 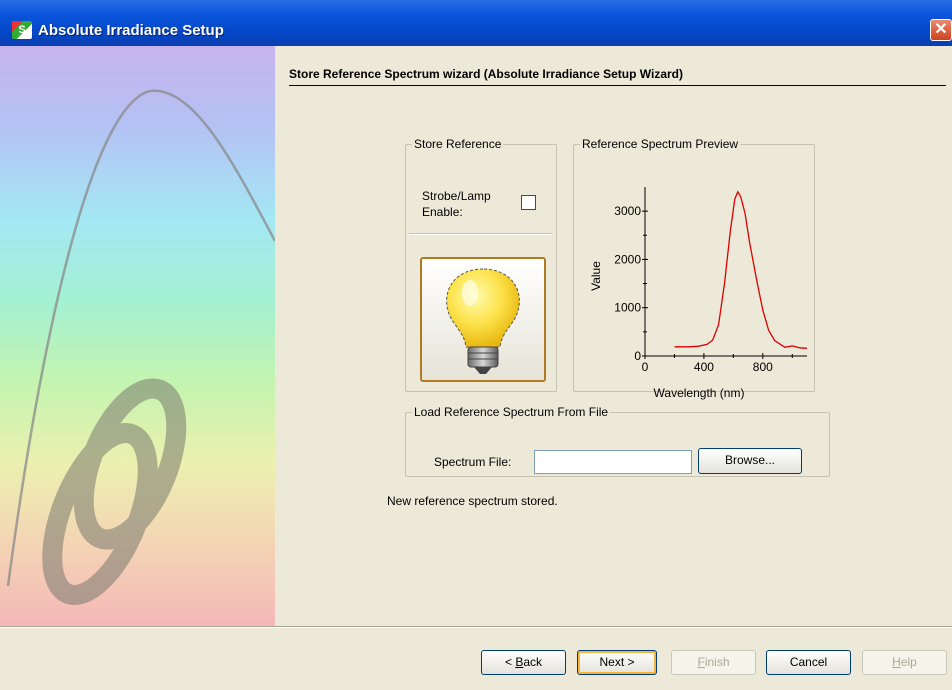 What do you see at coordinates (596, 276) in the screenshot?
I see `chart-y-axis-label: Value` at bounding box center [596, 276].